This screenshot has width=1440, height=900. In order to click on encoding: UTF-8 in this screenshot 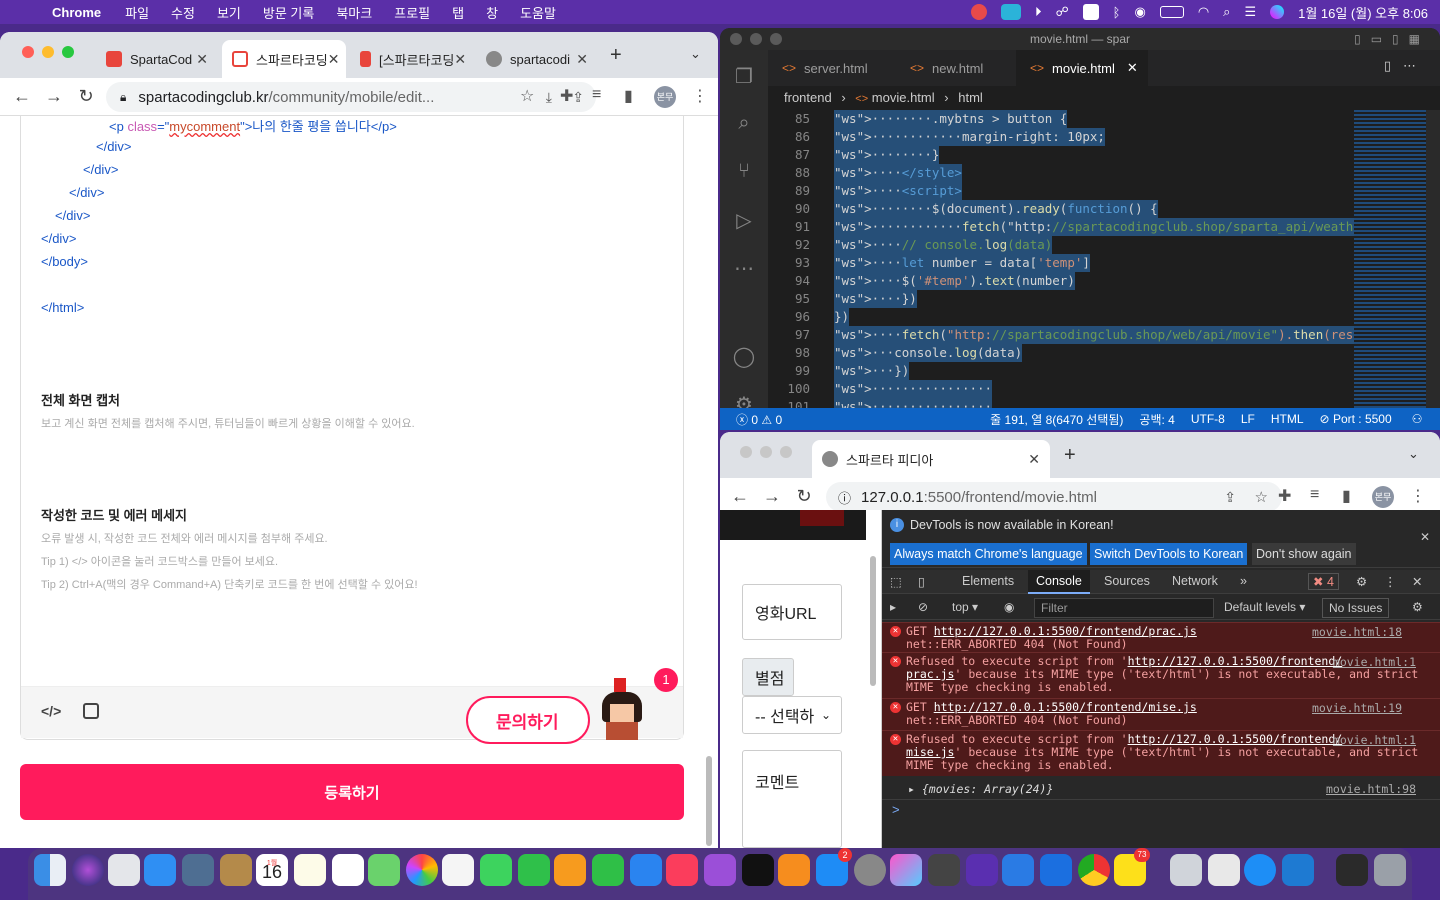, I will do `click(1208, 419)`.